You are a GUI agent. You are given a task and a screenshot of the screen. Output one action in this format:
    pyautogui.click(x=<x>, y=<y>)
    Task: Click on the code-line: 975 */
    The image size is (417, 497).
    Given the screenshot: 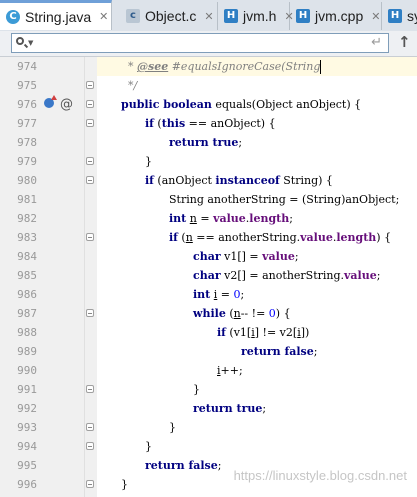 What is the action you would take?
    pyautogui.click(x=208, y=85)
    